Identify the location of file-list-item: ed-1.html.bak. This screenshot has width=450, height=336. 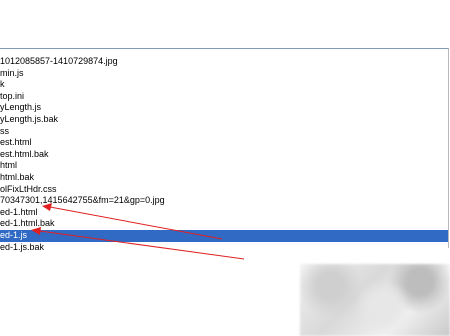
(224, 224).